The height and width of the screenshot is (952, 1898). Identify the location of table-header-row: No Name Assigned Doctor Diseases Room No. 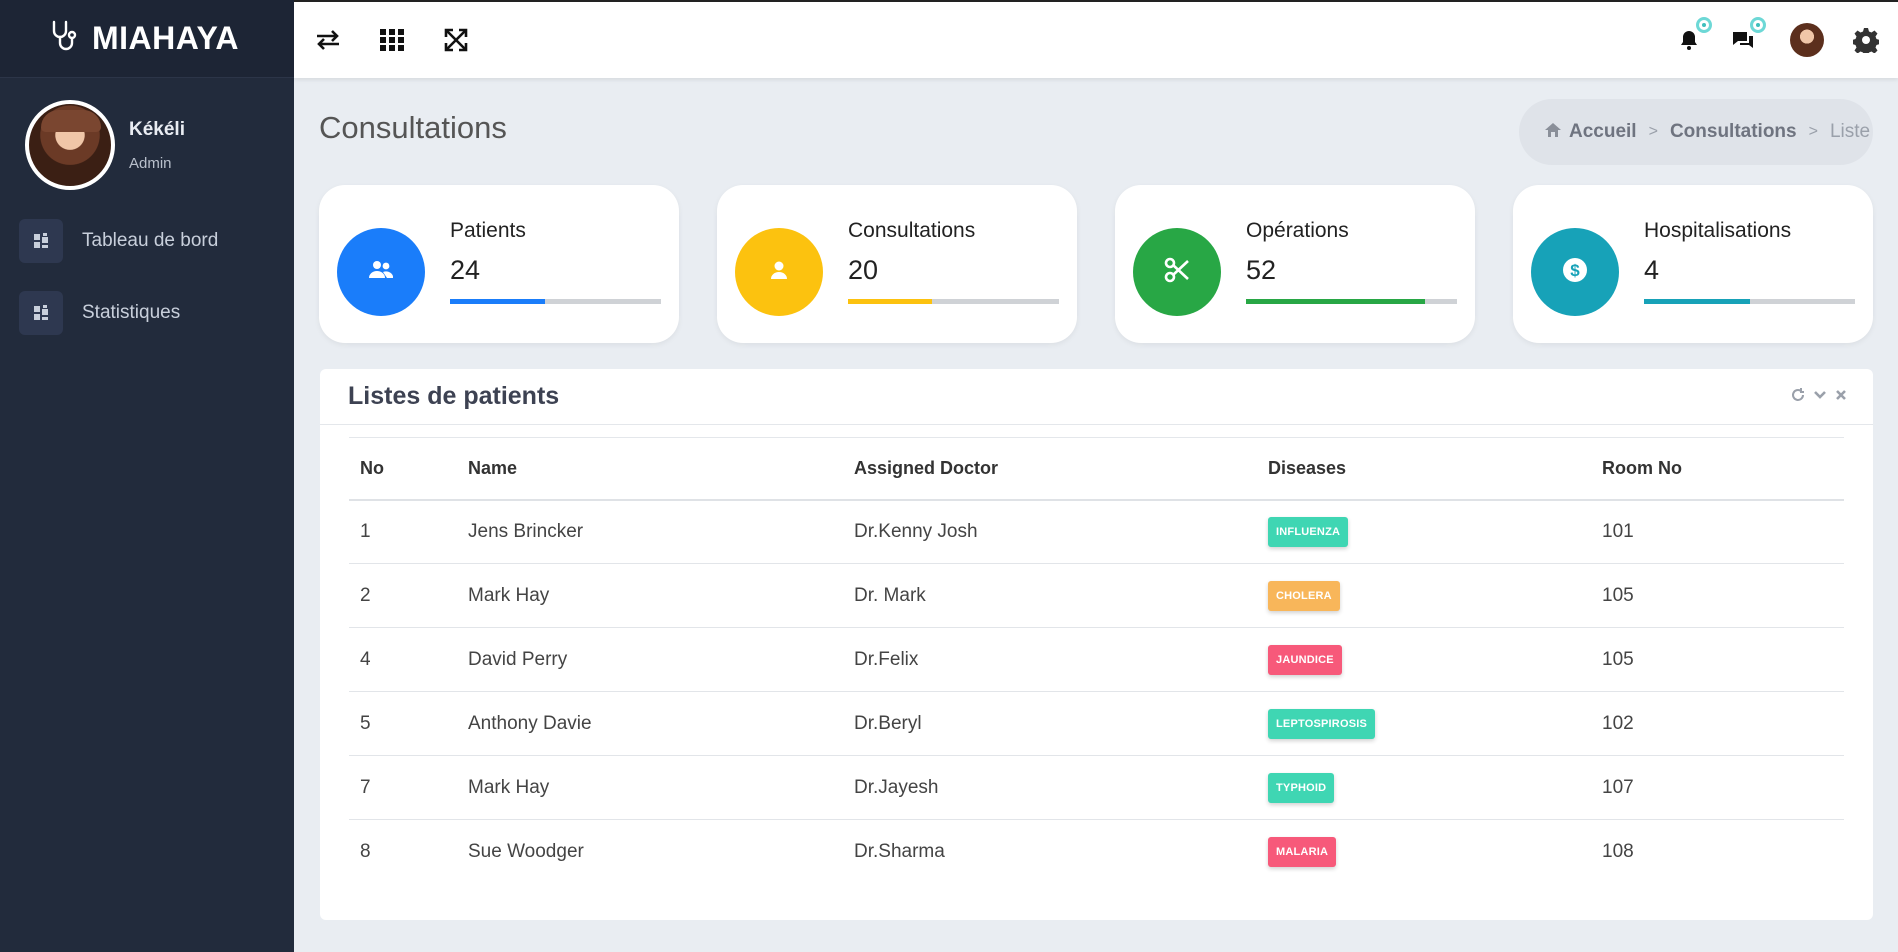
(1096, 469).